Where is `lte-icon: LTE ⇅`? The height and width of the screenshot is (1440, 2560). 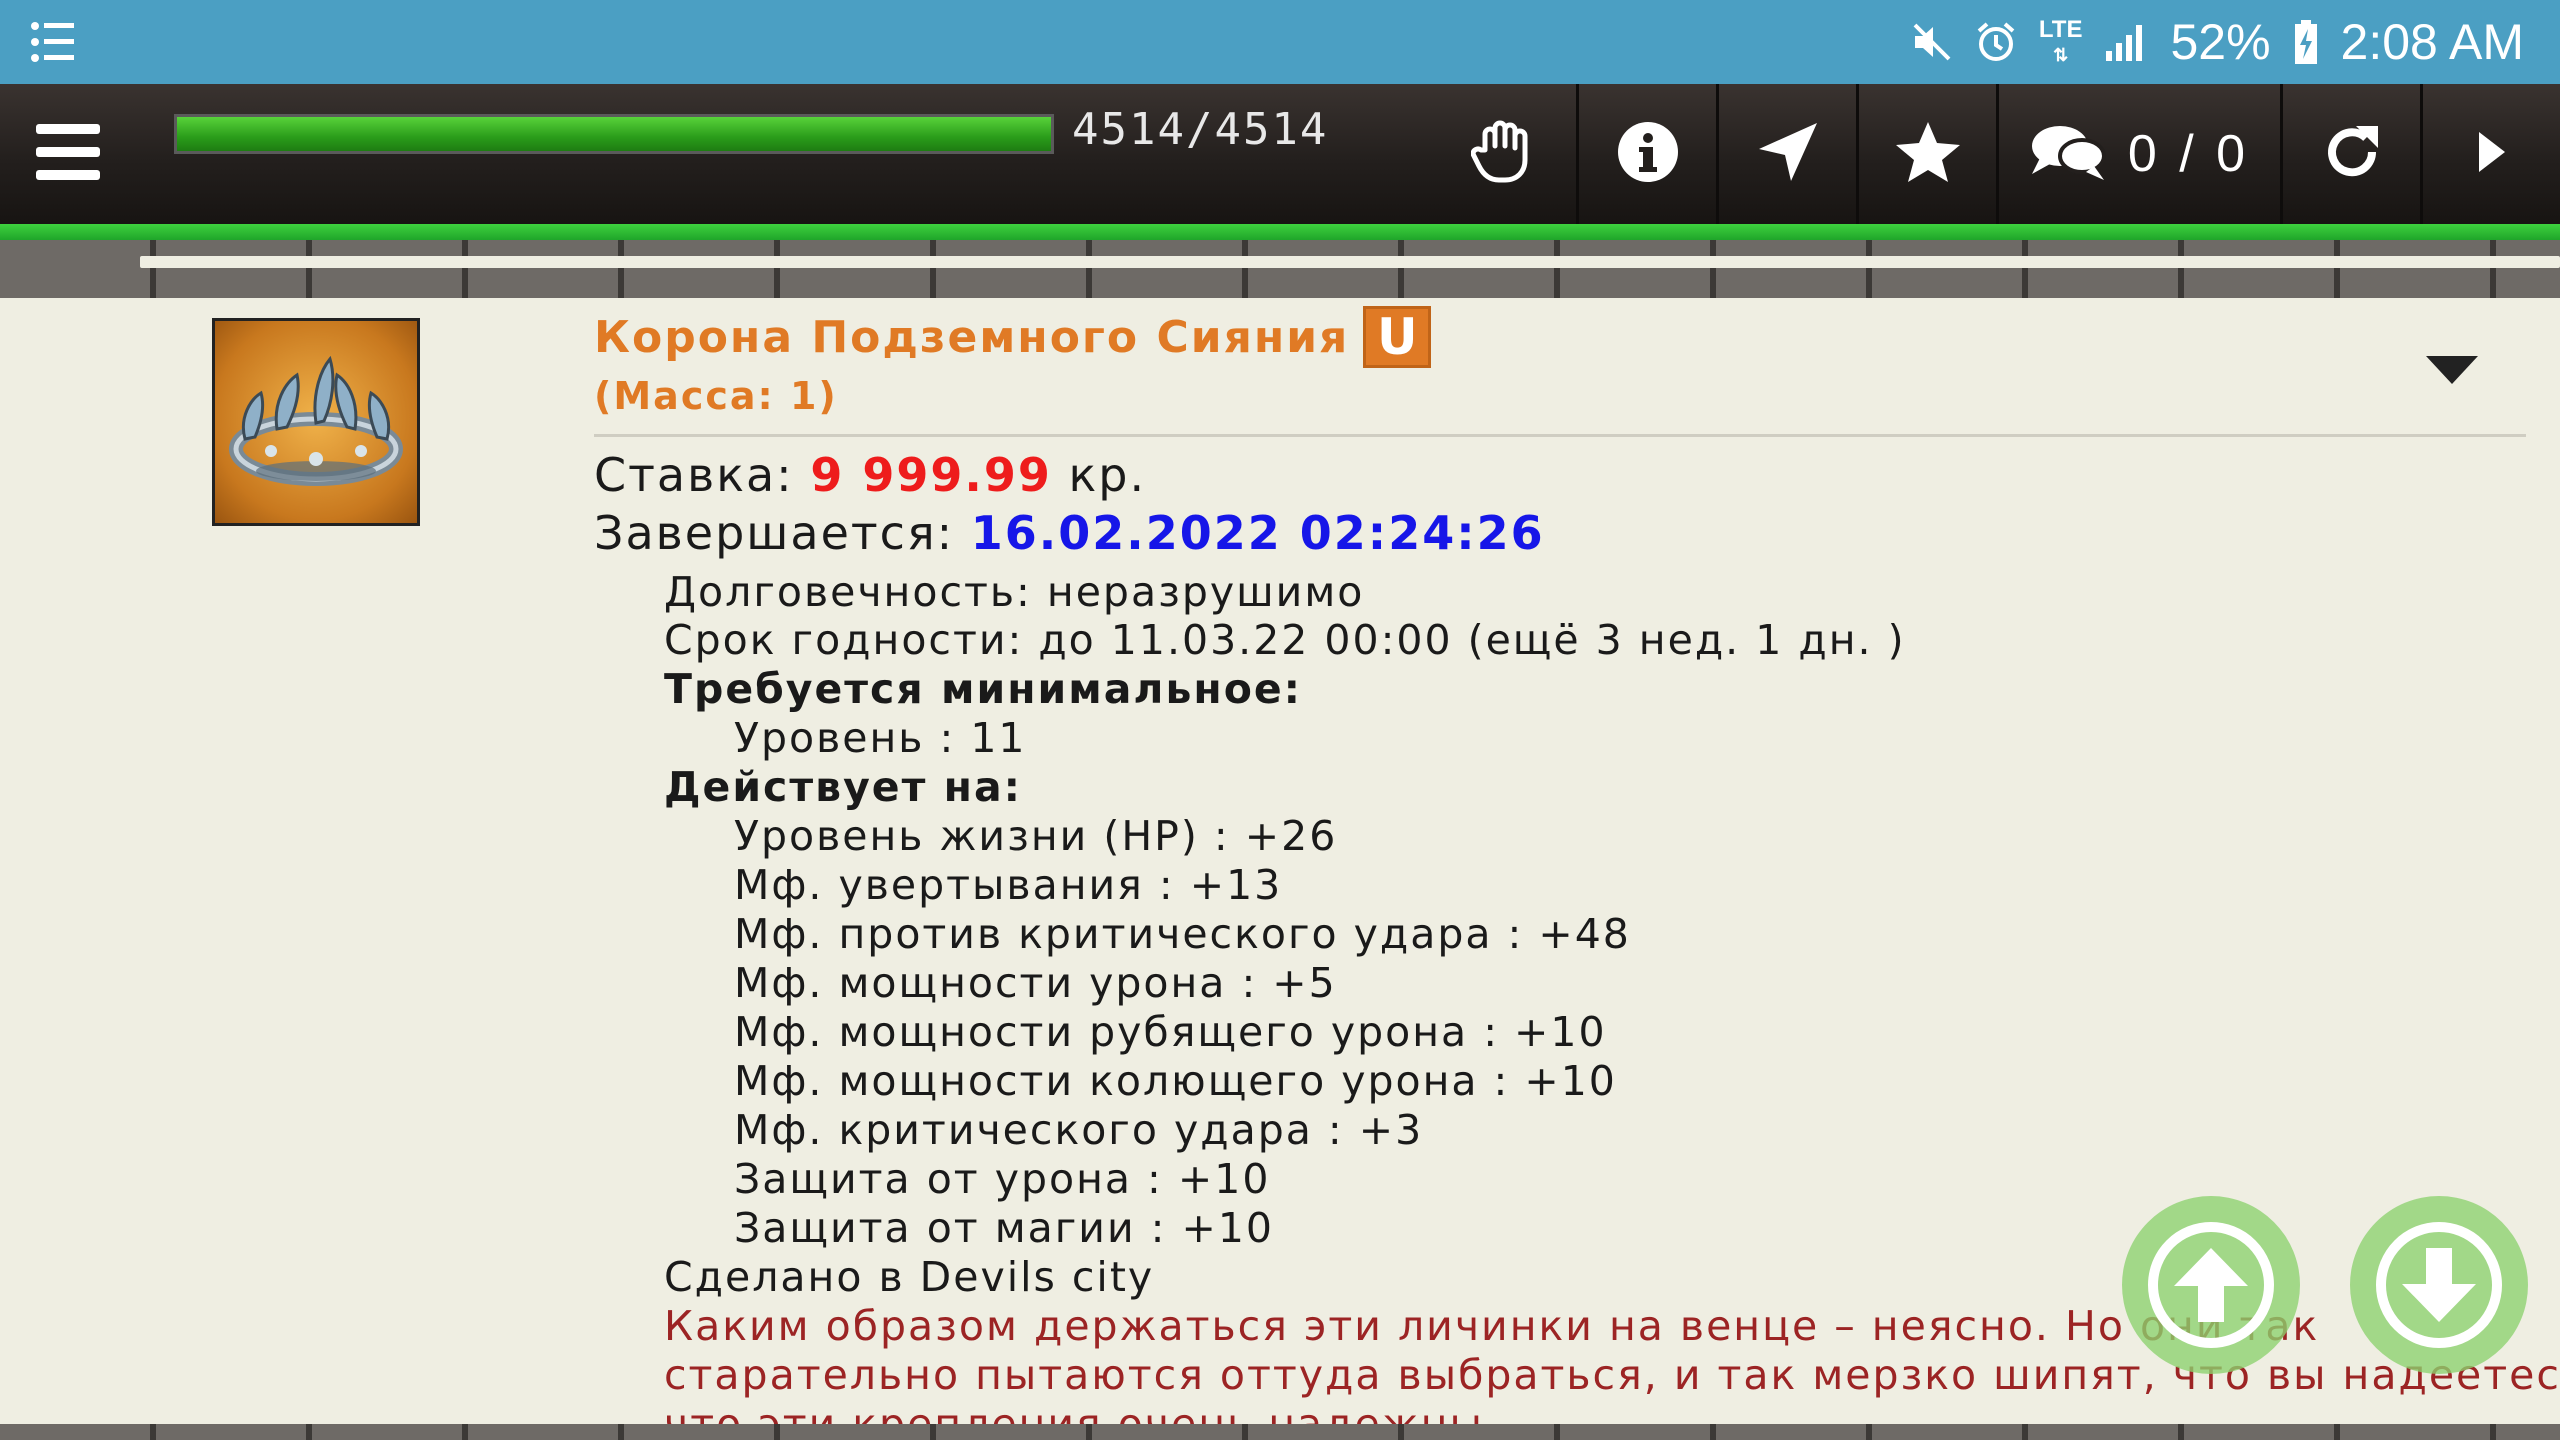 lte-icon: LTE ⇅ is located at coordinates (2060, 40).